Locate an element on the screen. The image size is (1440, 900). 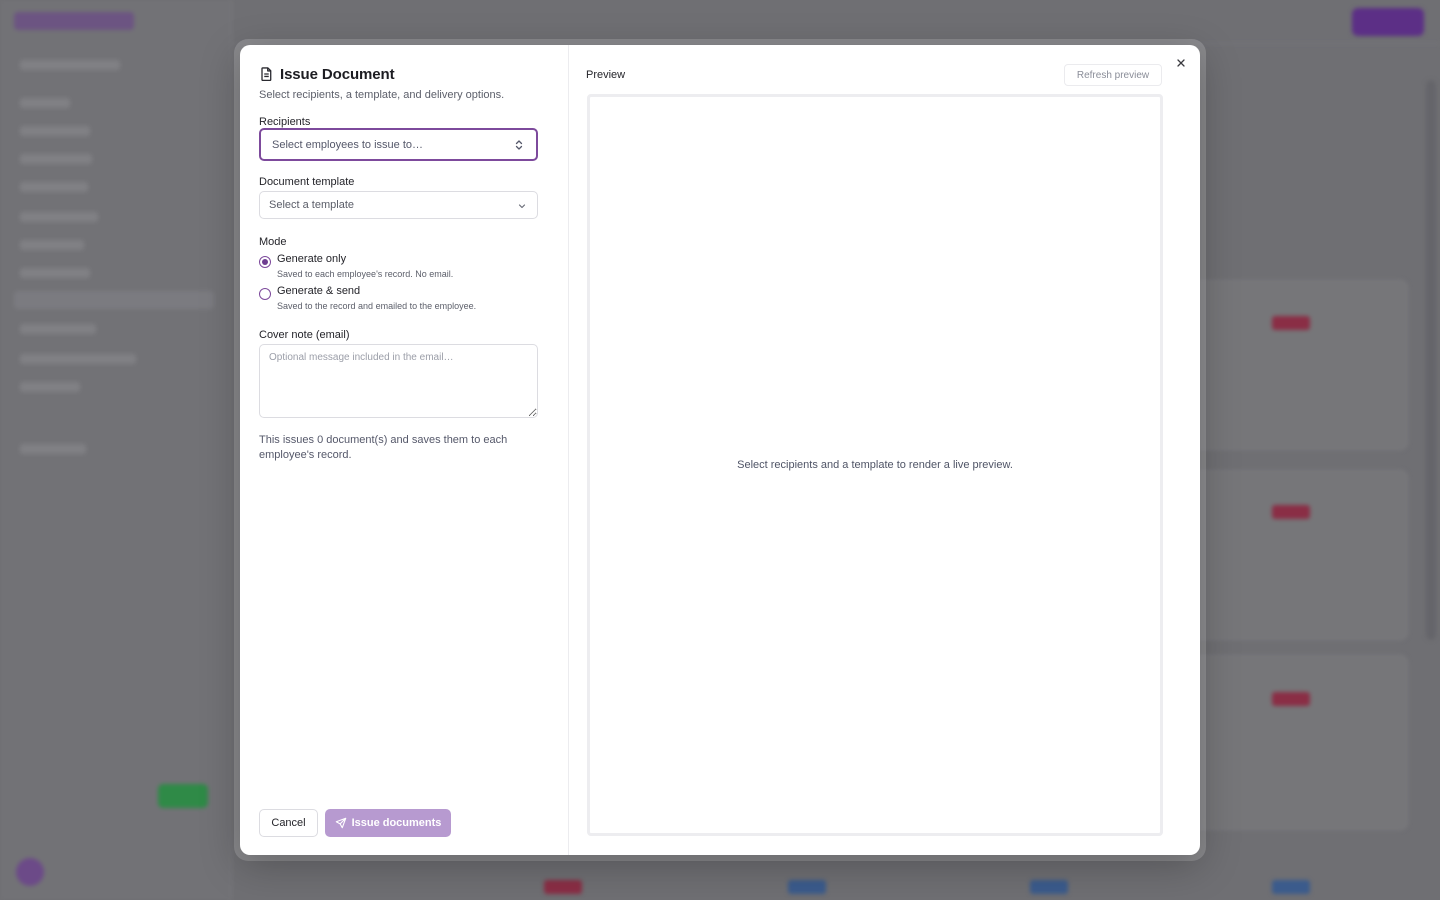
dialog-header: Issue Document is located at coordinates (404, 74).